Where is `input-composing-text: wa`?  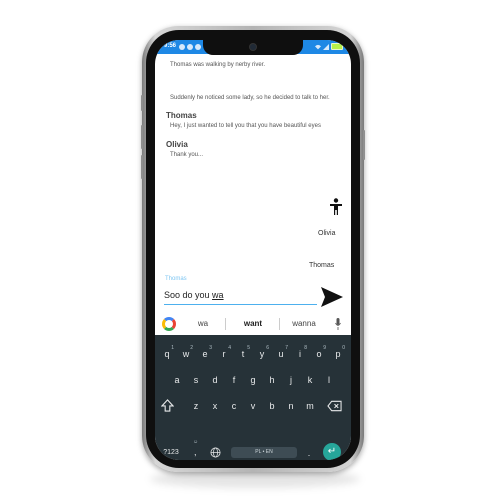
input-composing-text: wa is located at coordinates (218, 295).